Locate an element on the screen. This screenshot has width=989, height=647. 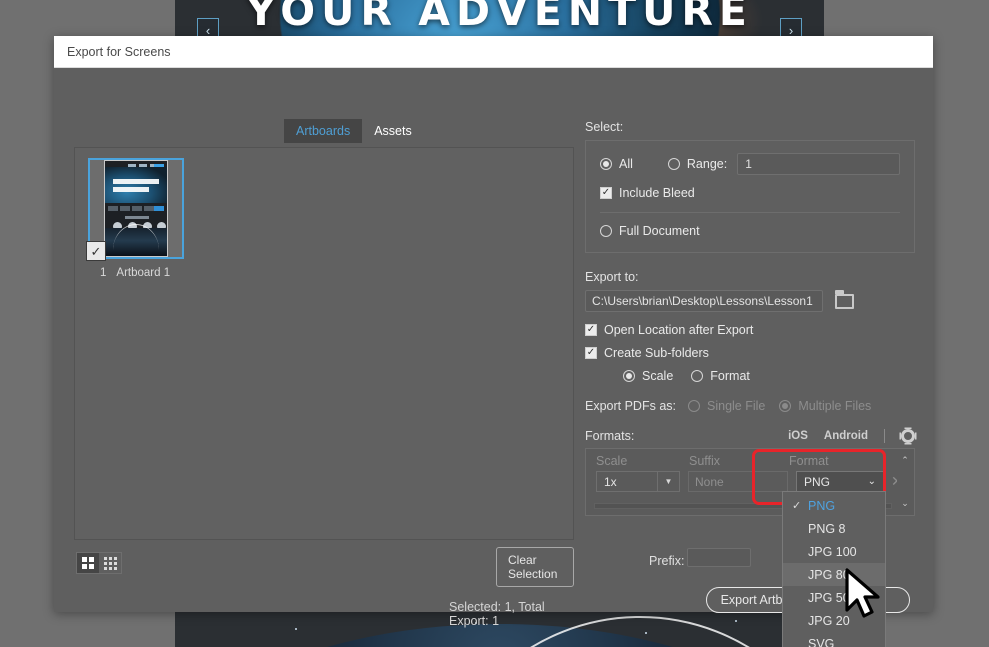
dialog-titlebar: Export for Screens is located at coordinates (493, 52).